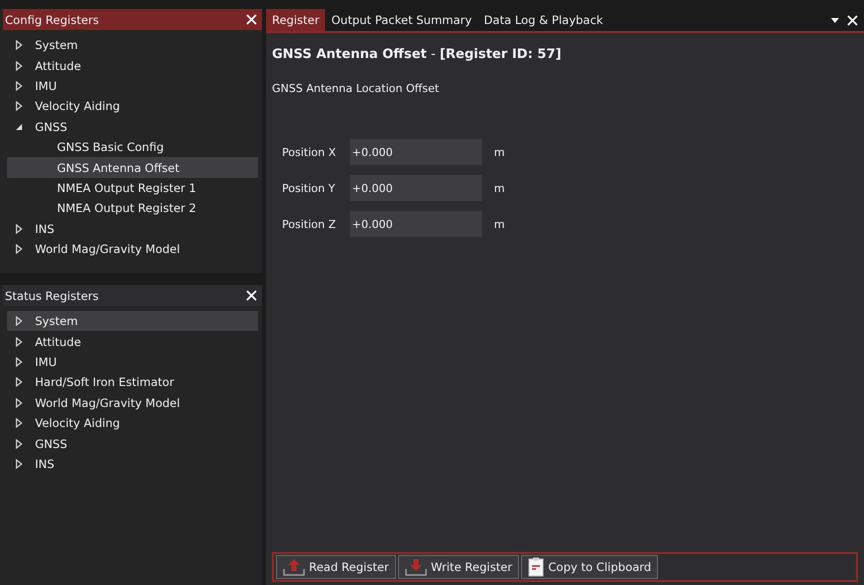  Describe the element at coordinates (132, 188) in the screenshot. I see `tree-item: NMEA Output Register 1` at that location.